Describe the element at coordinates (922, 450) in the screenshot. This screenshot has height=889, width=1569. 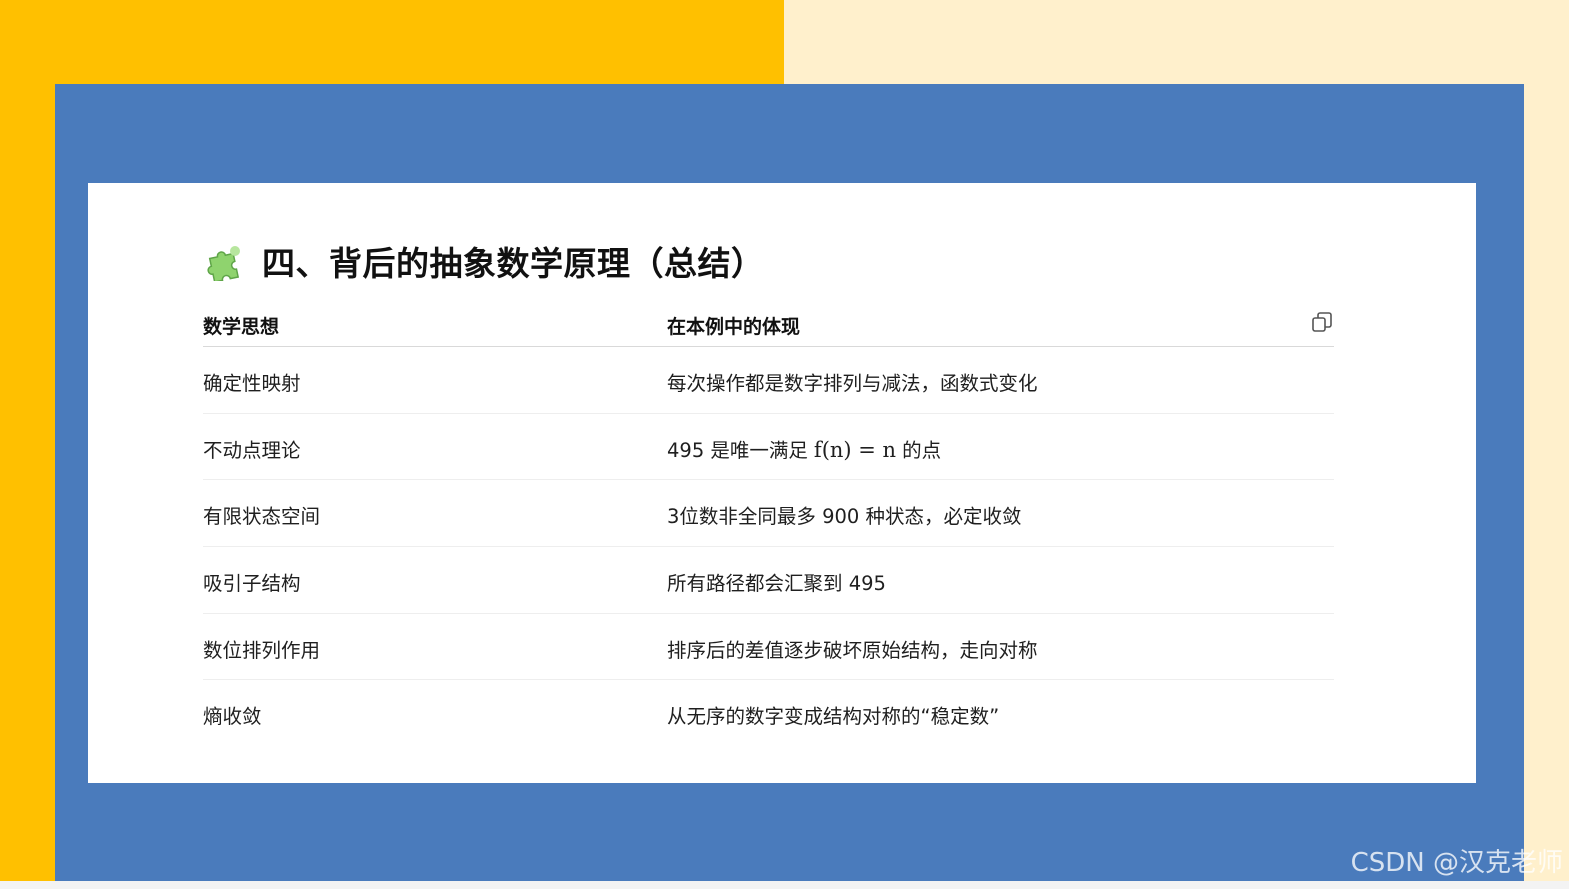
I see `manifestation-suffix: 的点` at that location.